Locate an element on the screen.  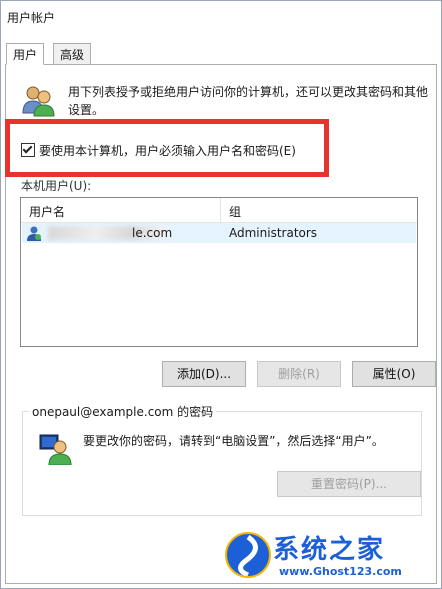
column-username: 用户名 is located at coordinates (47, 211).